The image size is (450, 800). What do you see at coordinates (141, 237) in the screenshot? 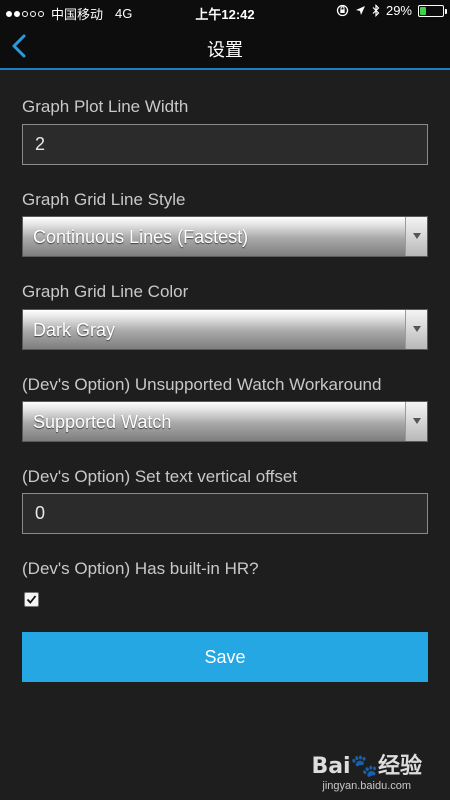
I see `grid-line-style-value: Continuous Lines (Fastest)` at bounding box center [141, 237].